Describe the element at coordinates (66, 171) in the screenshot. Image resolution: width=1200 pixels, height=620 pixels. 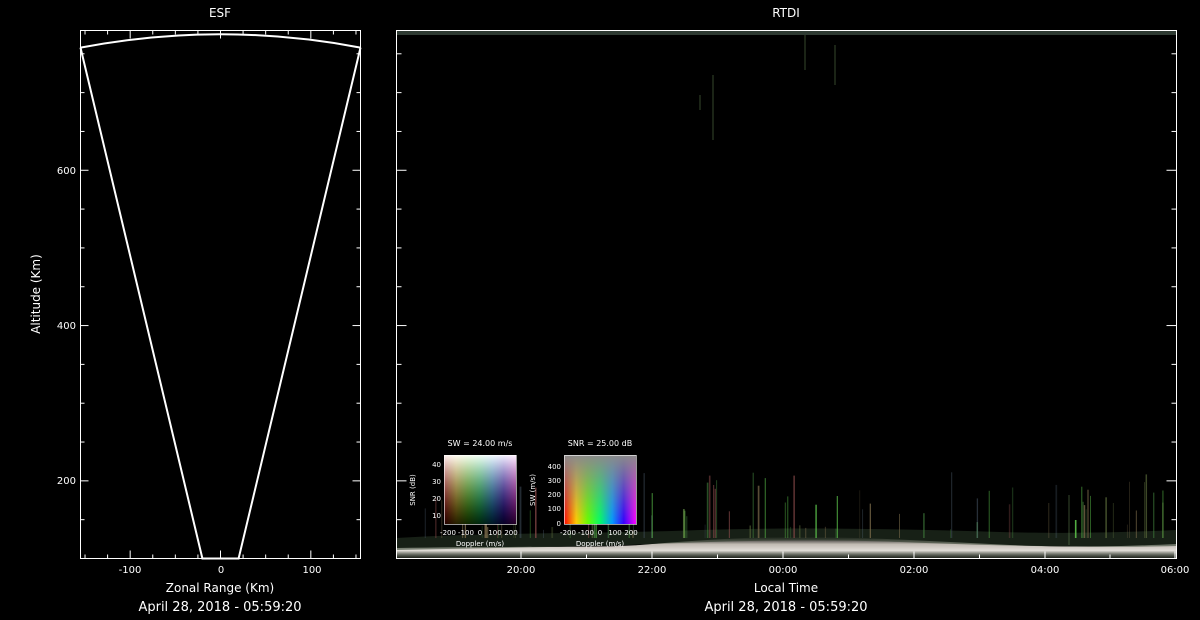
I see `esf-y-tick-label: 600` at that location.